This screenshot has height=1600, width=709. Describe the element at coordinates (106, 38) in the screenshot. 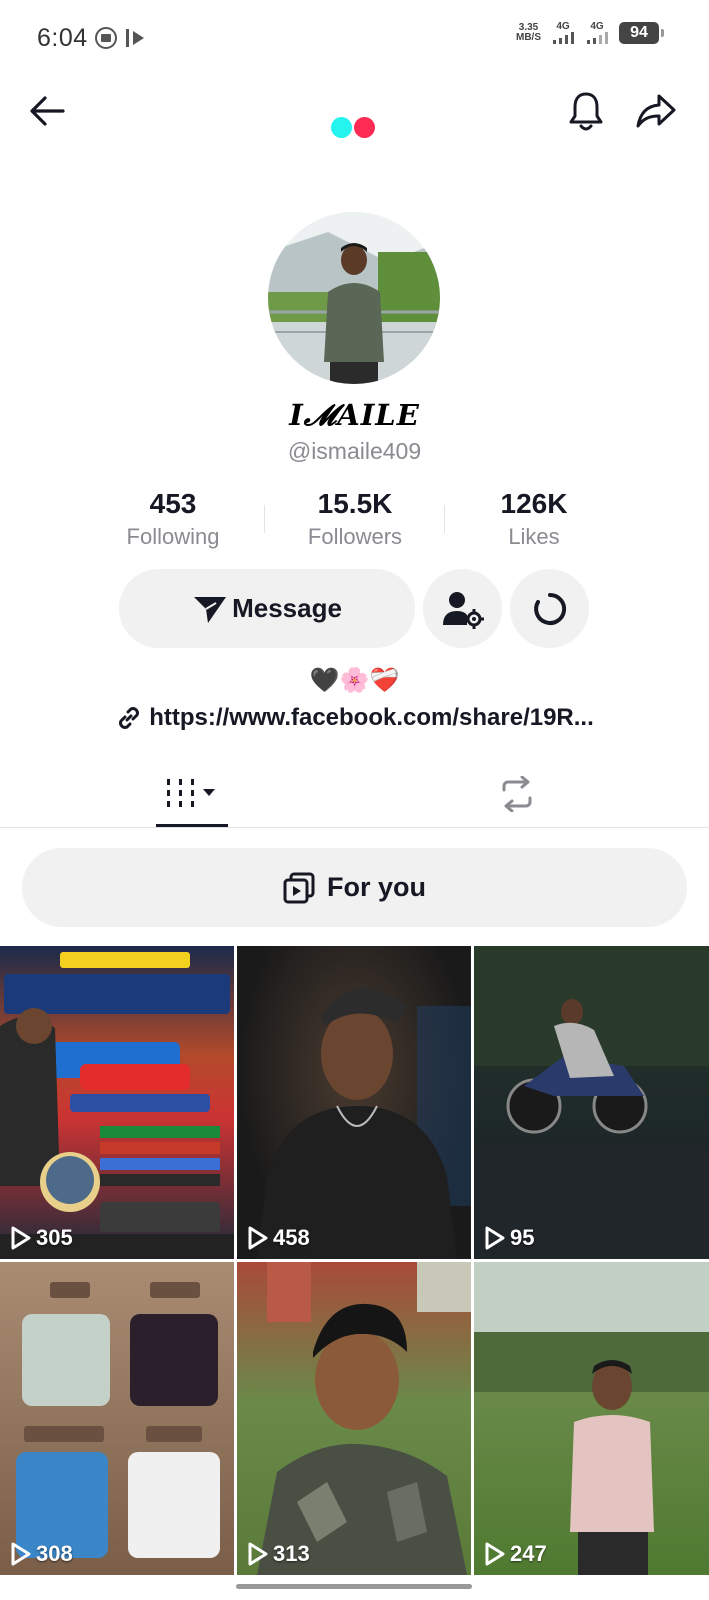

I see `screen-record-icon` at that location.